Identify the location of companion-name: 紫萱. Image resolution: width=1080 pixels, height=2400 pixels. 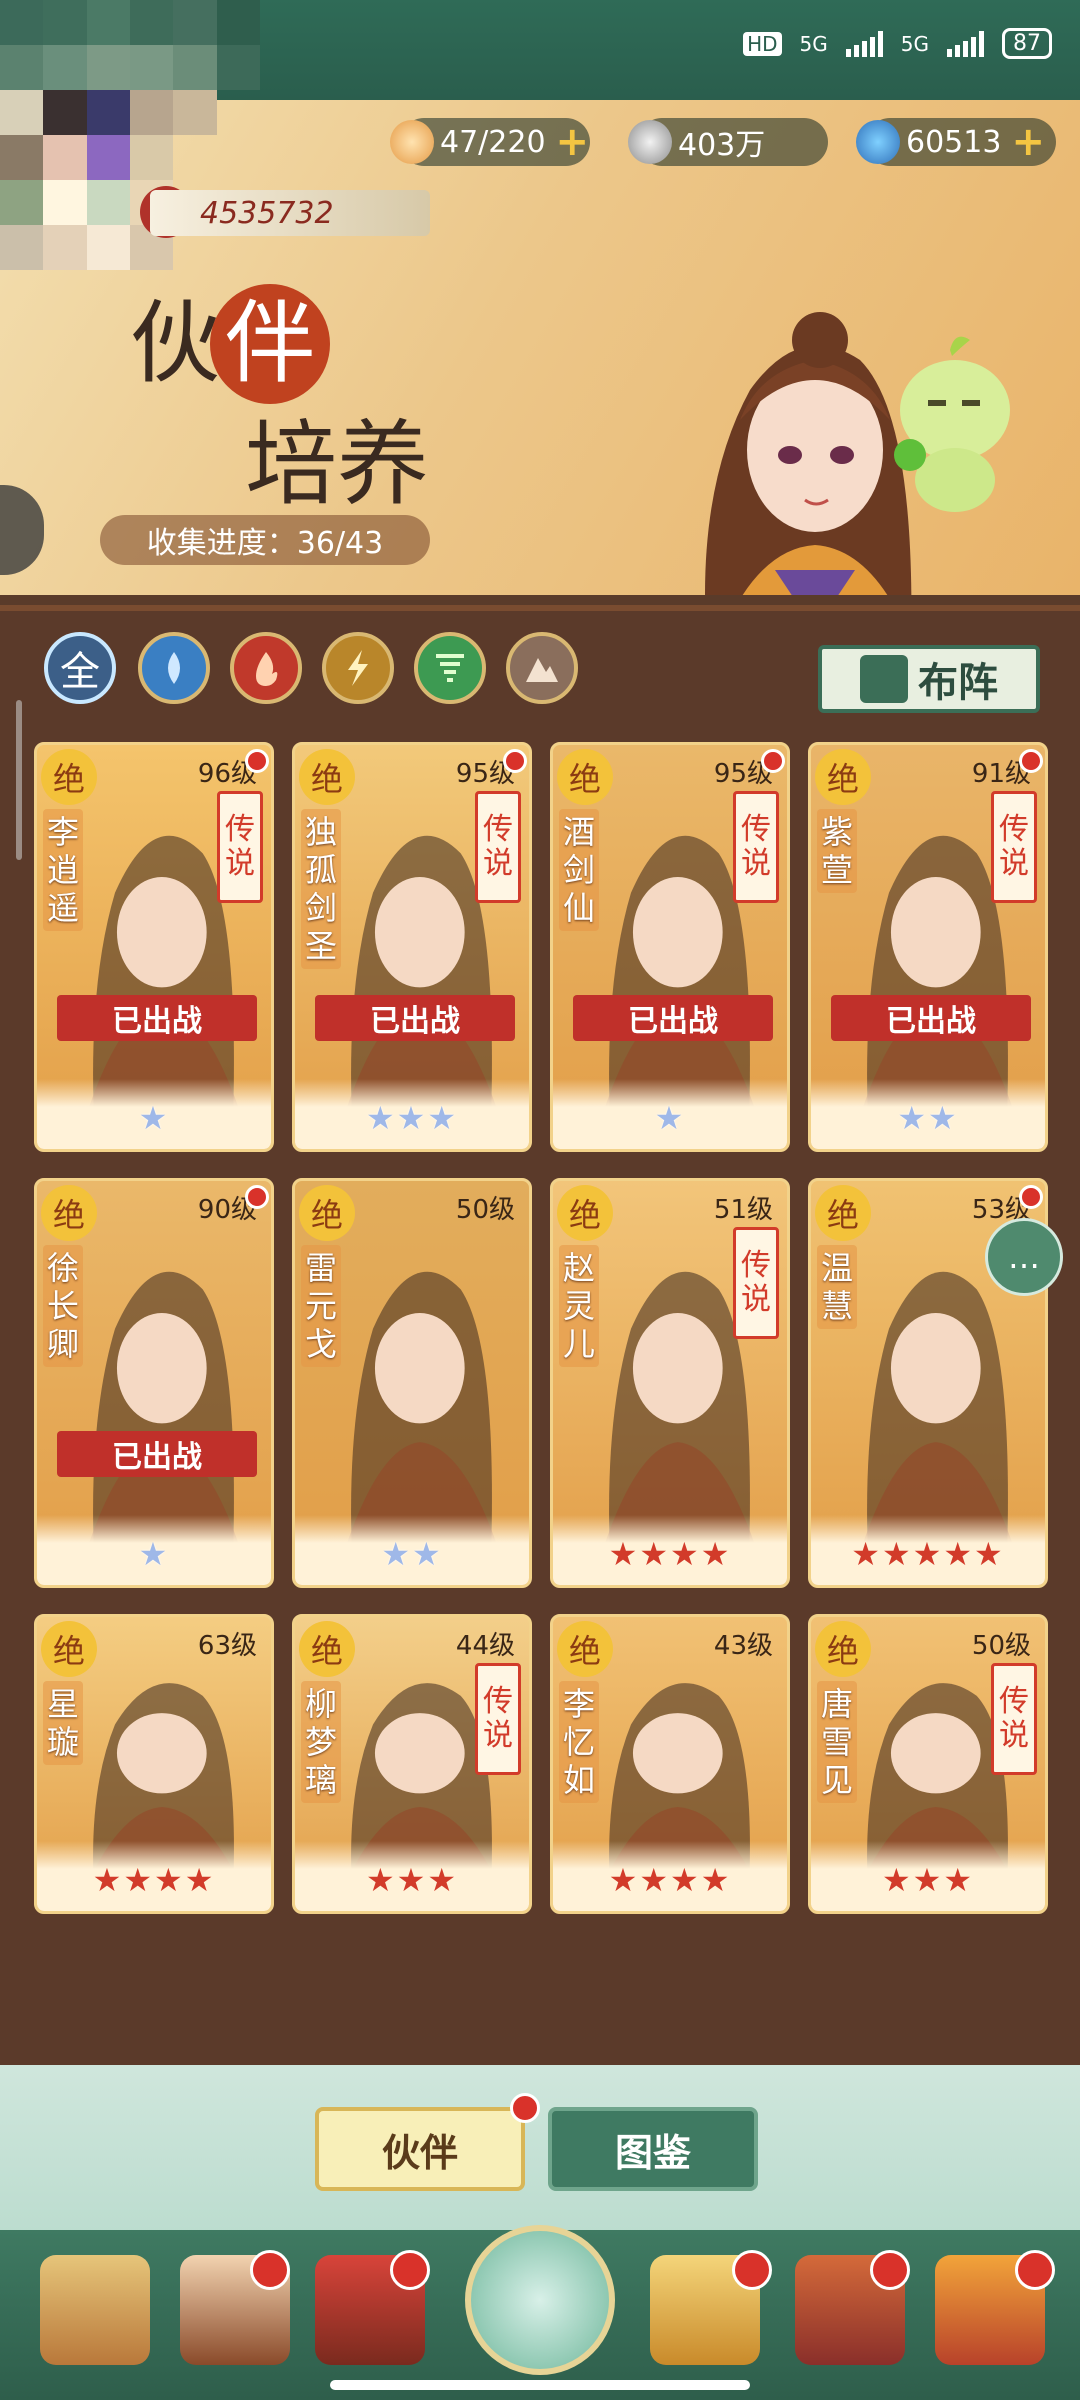
(837, 851).